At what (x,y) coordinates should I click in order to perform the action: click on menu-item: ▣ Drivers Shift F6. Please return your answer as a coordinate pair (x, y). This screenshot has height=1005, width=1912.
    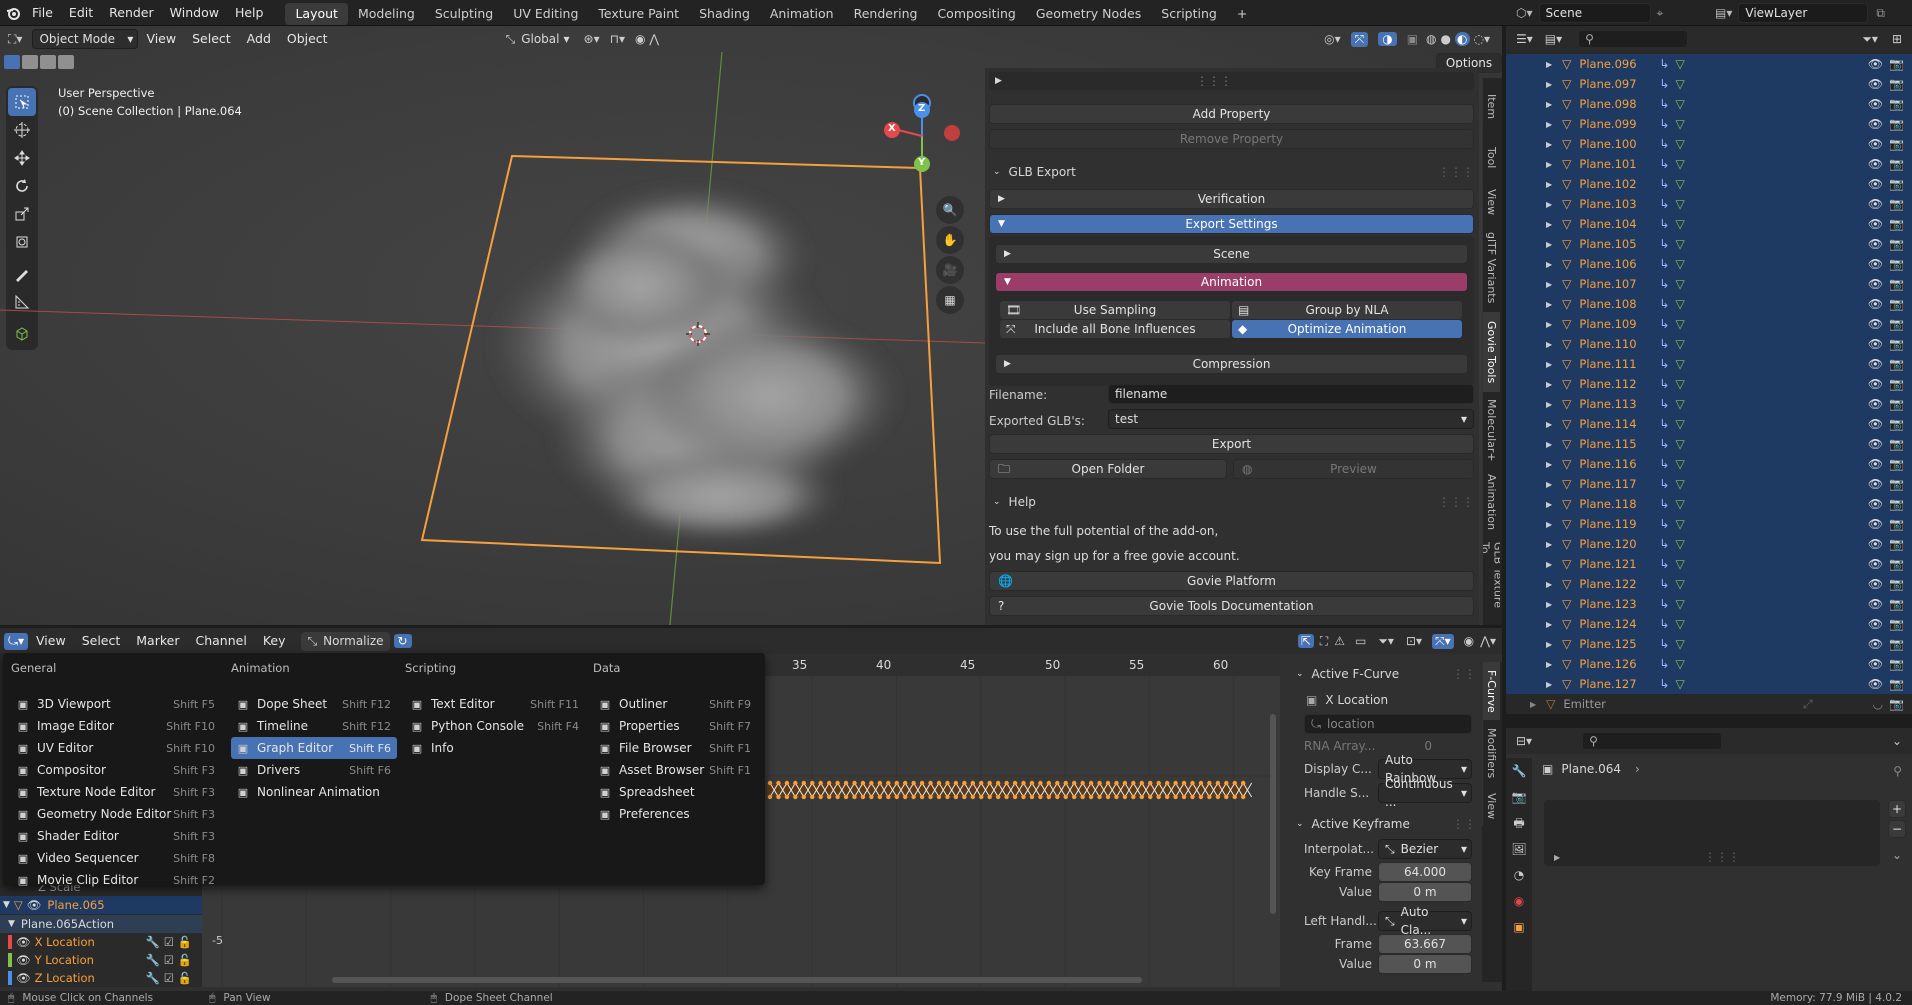
    Looking at the image, I should click on (314, 770).